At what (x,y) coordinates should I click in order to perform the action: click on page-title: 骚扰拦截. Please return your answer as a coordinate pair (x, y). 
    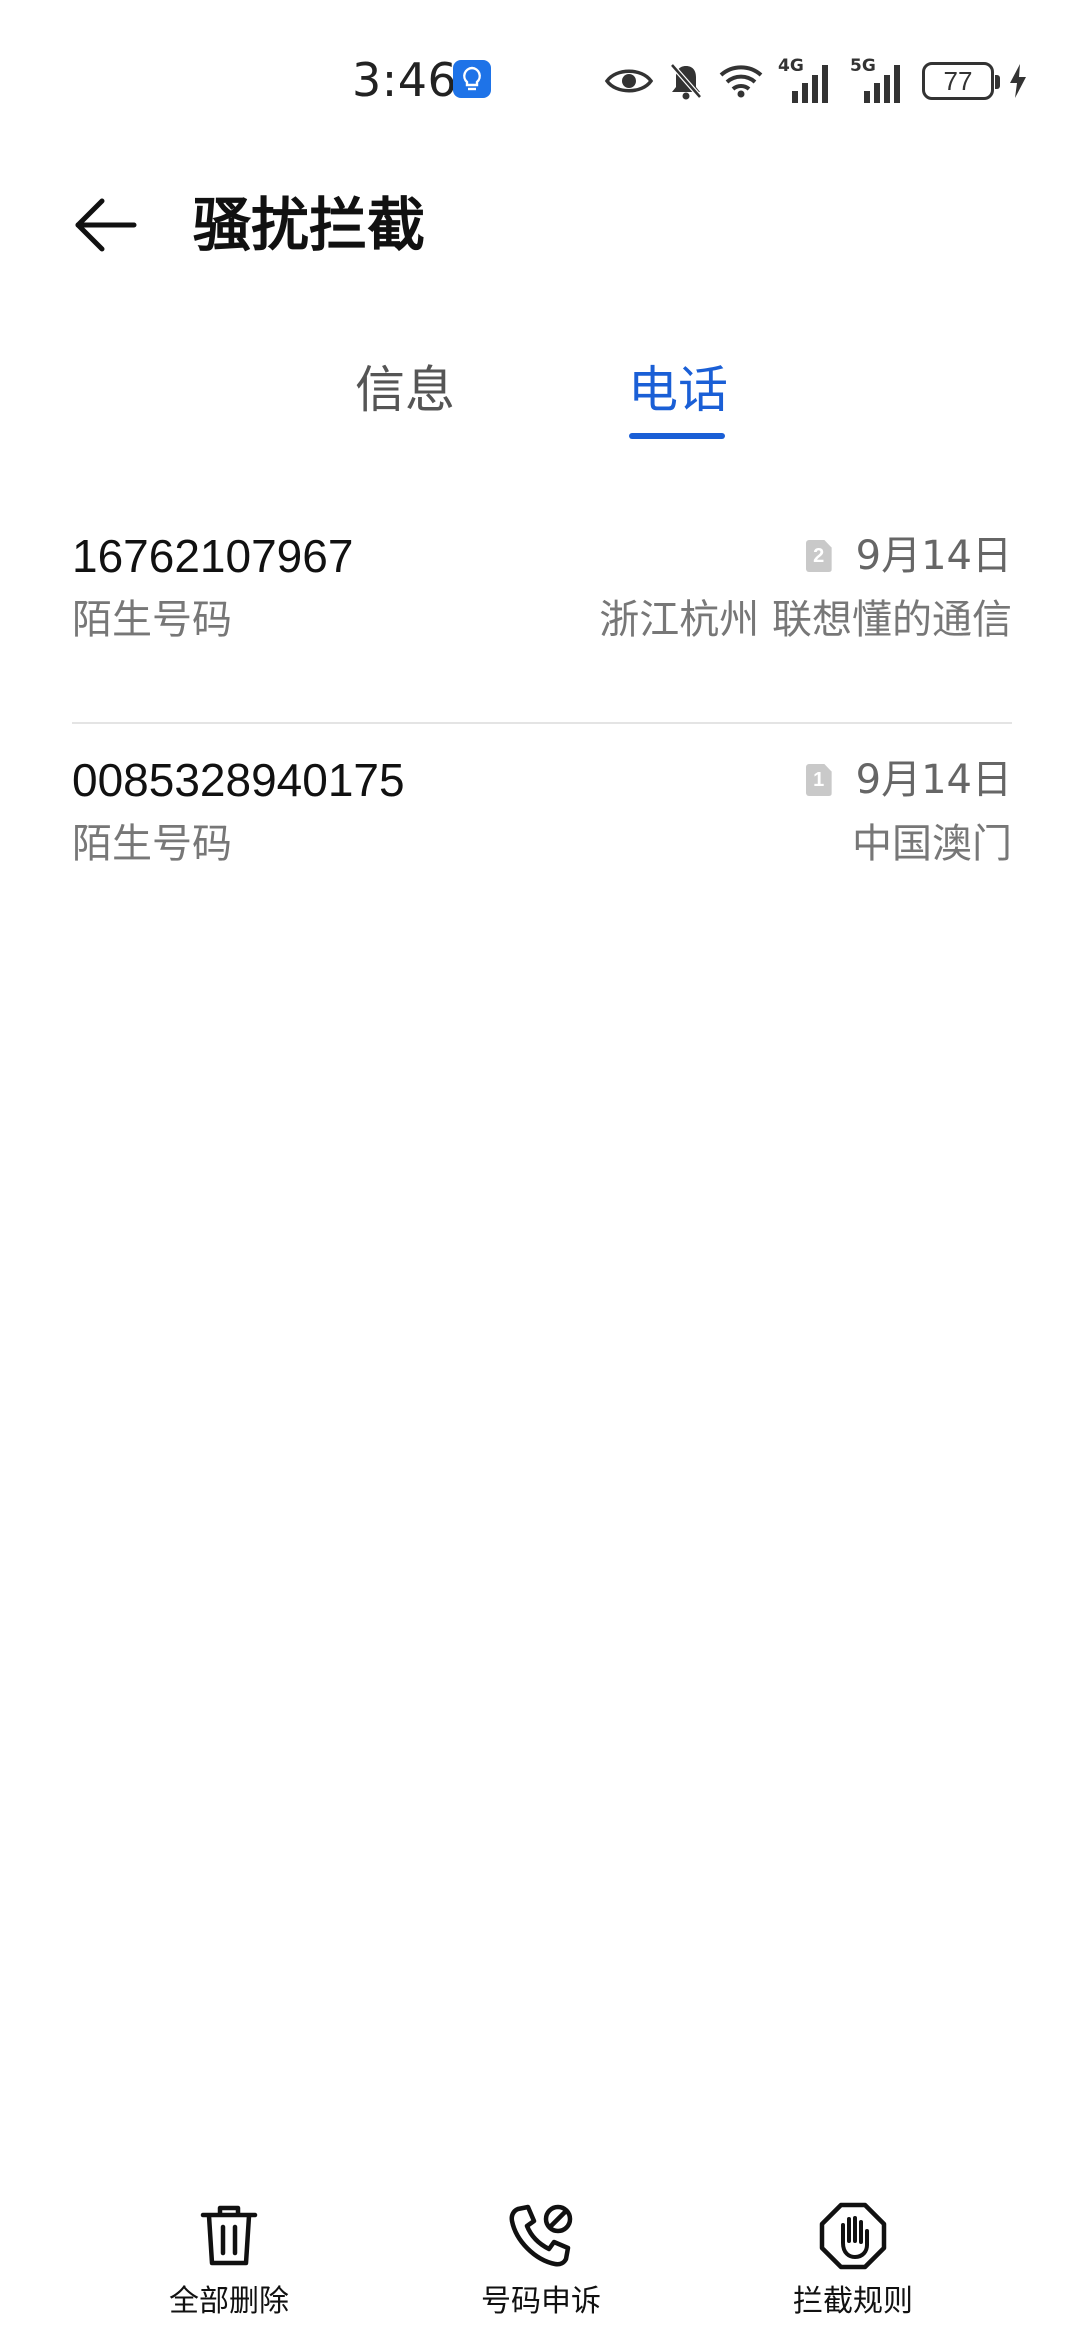
    Looking at the image, I should click on (309, 225).